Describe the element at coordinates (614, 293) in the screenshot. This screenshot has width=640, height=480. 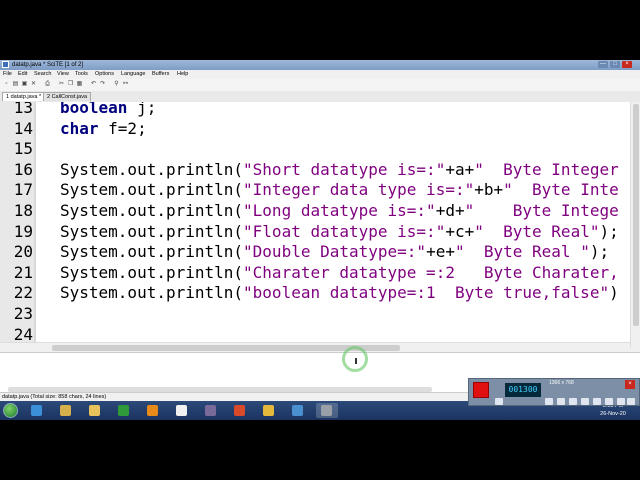
I see `code-token: )` at that location.